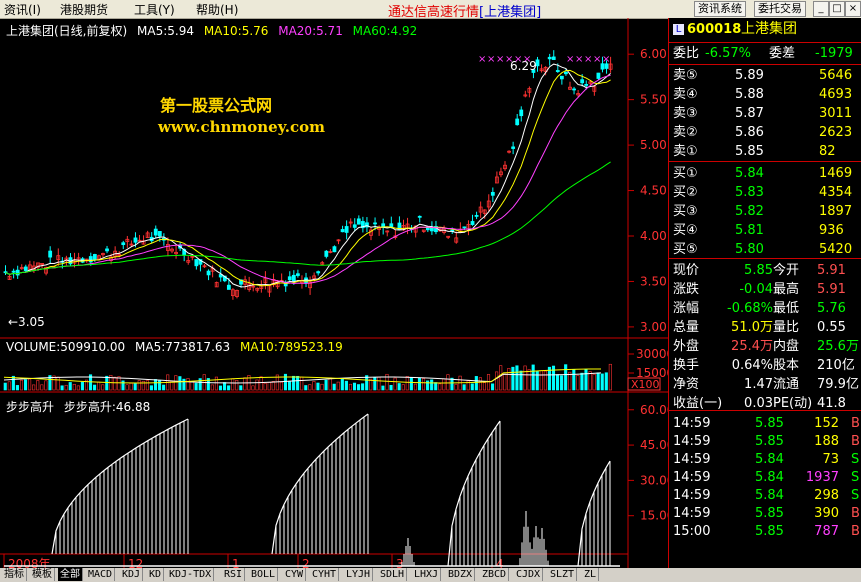 This screenshot has width=861, height=582. What do you see at coordinates (132, 574) in the screenshot?
I see `tab-kdj: KDJ` at bounding box center [132, 574].